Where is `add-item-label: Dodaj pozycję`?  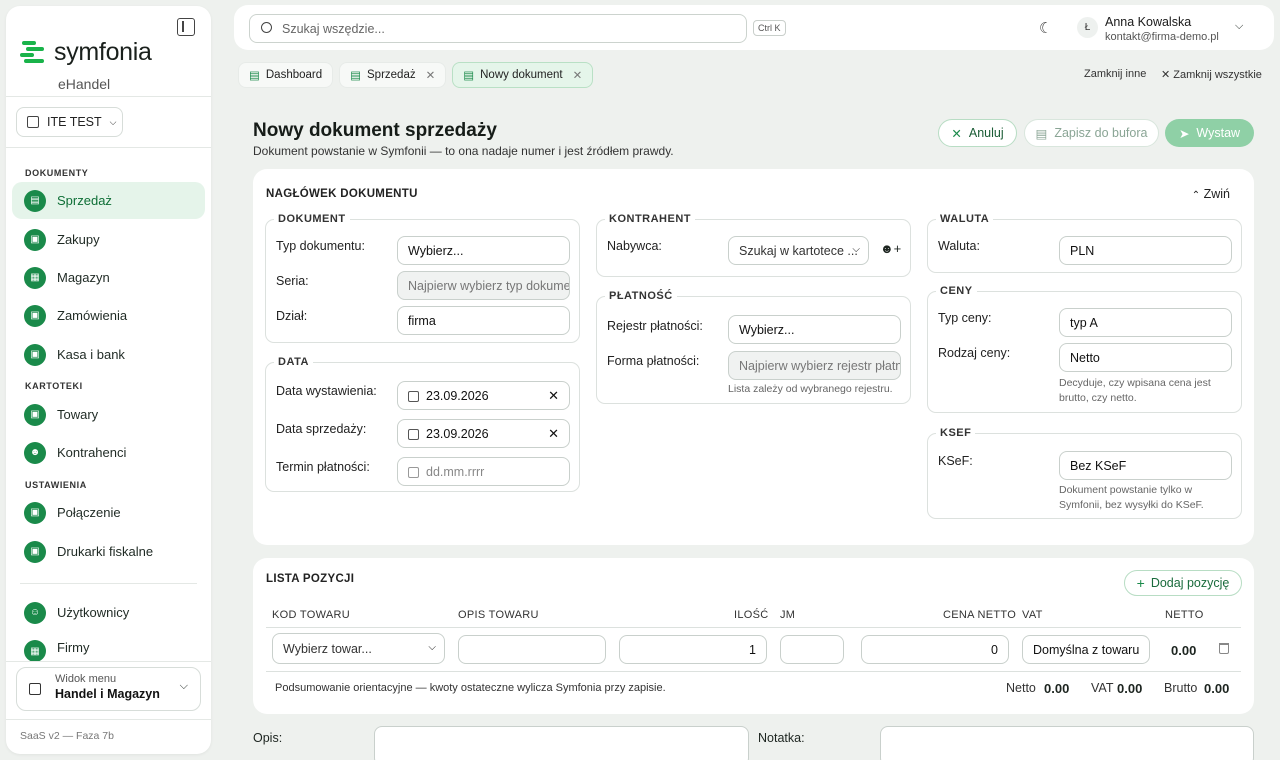
add-item-label: Dodaj pozycję is located at coordinates (1190, 583).